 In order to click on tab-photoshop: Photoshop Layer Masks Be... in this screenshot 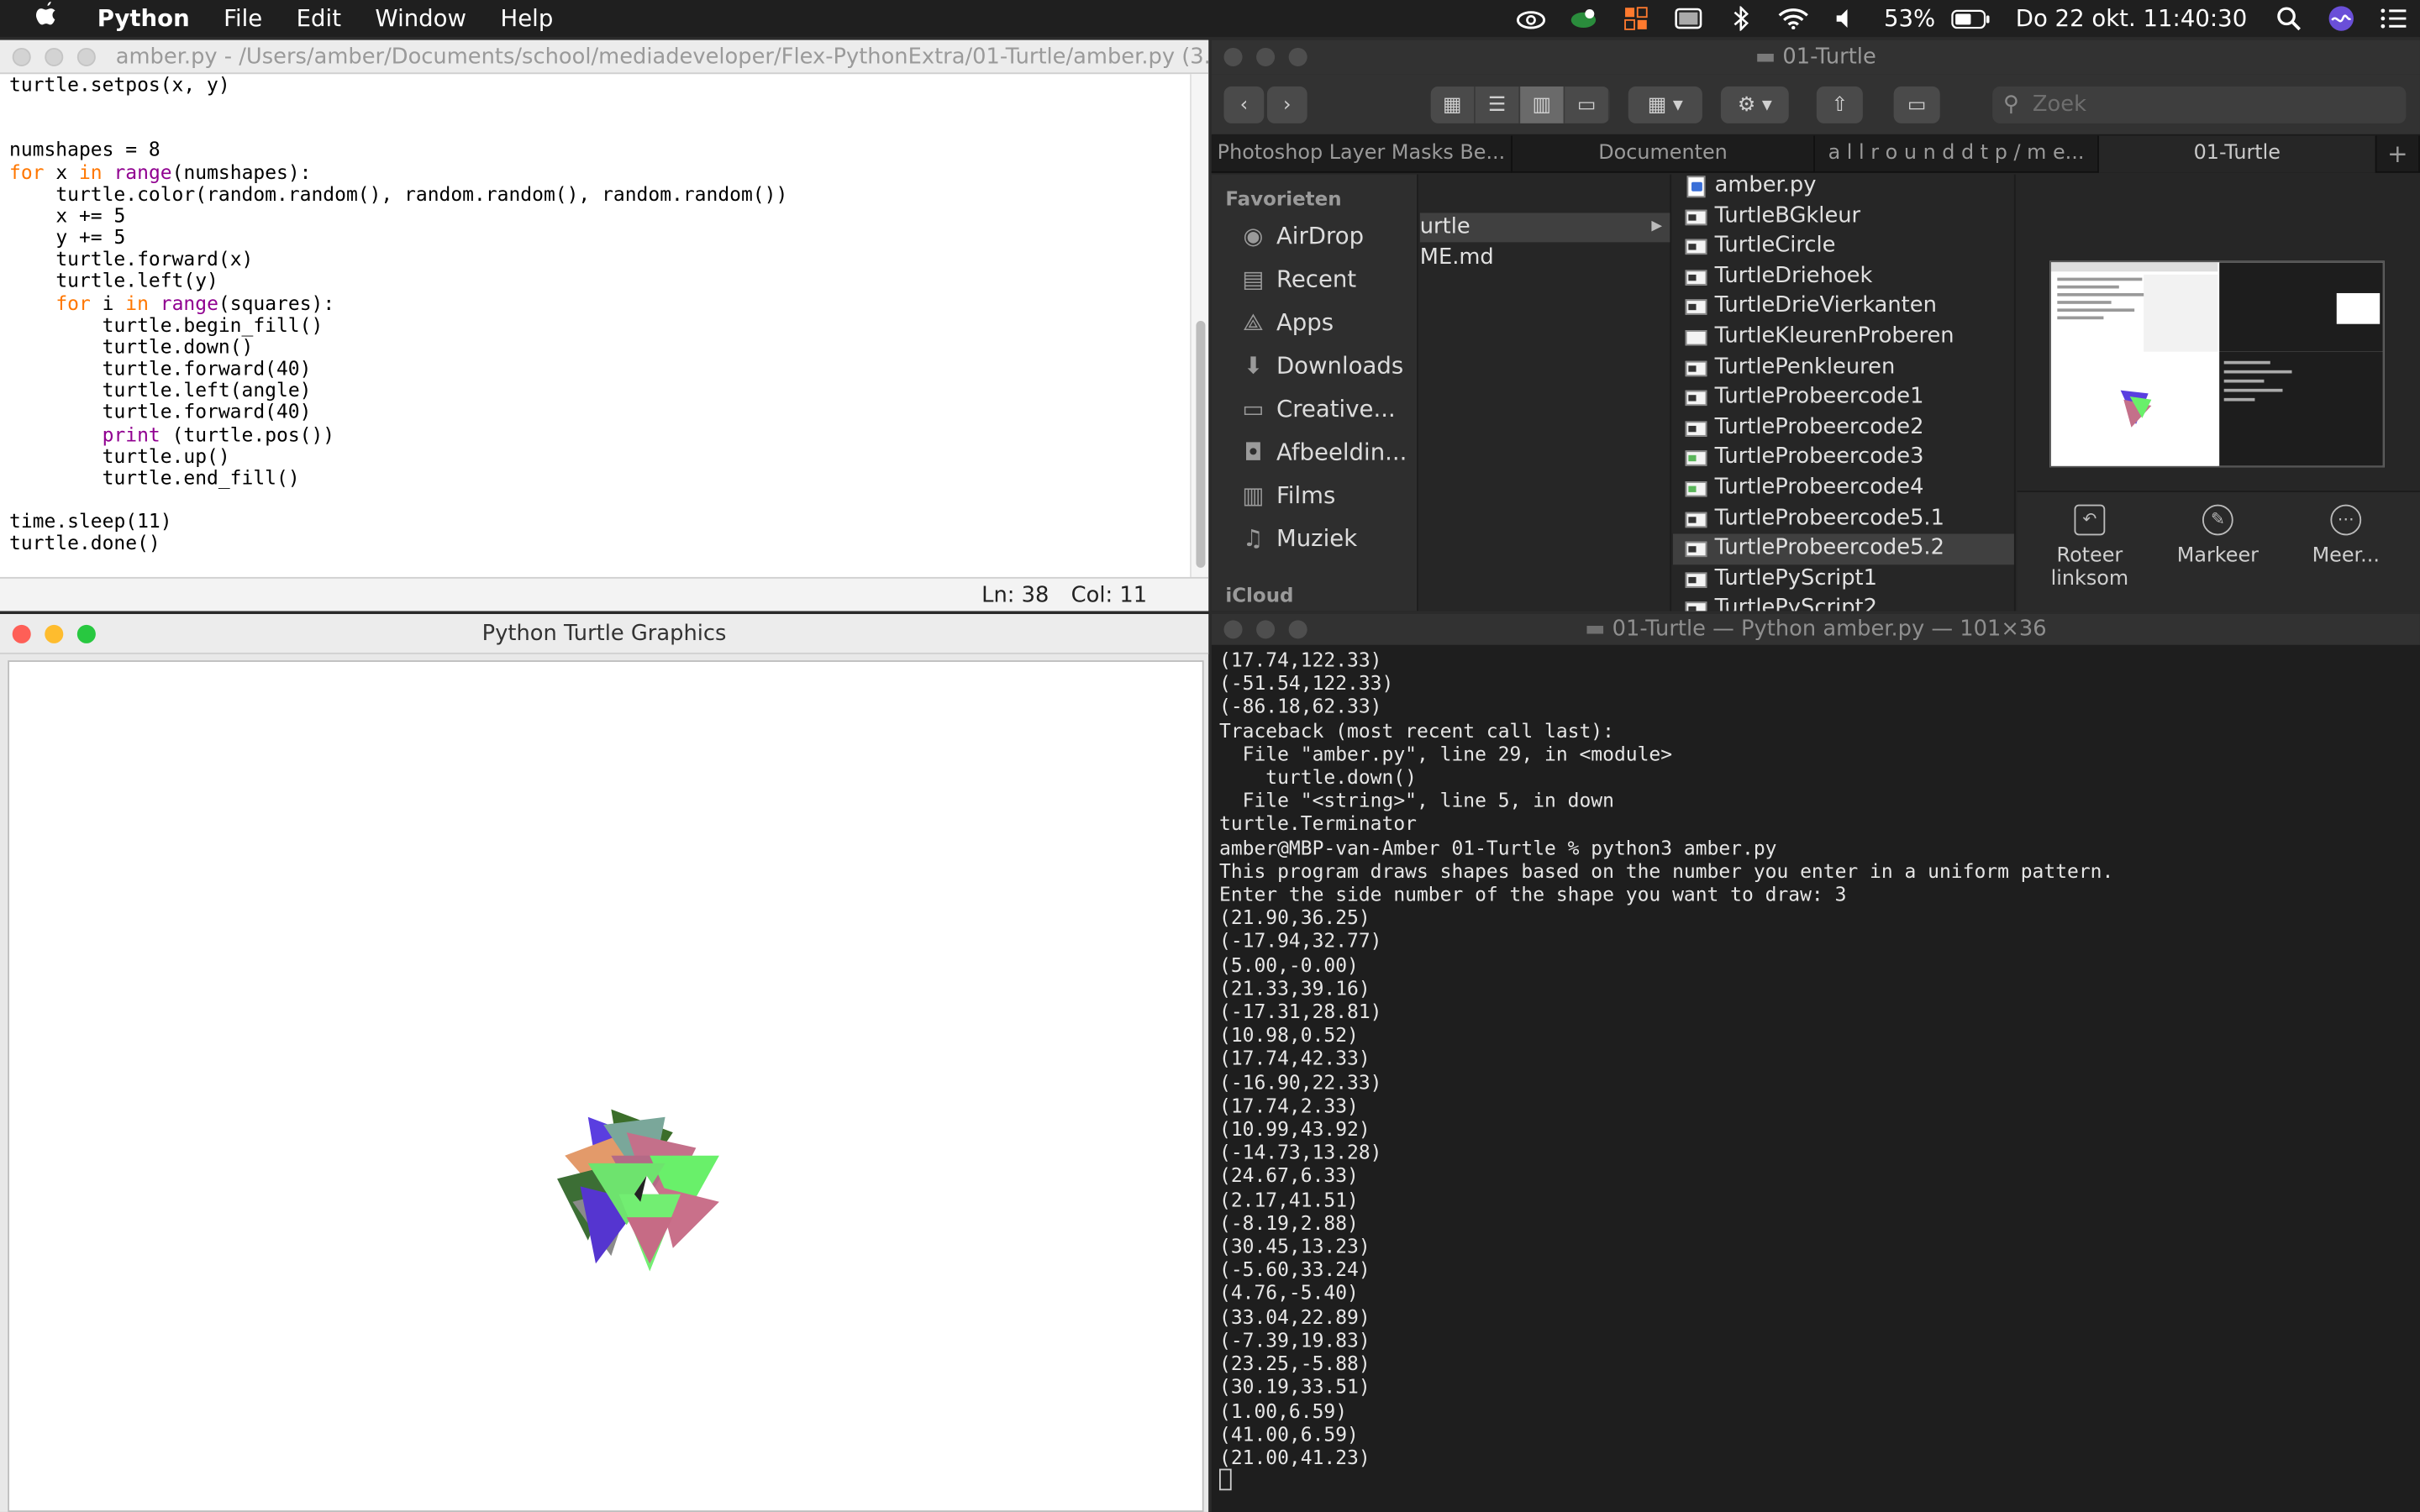, I will do `click(1362, 154)`.